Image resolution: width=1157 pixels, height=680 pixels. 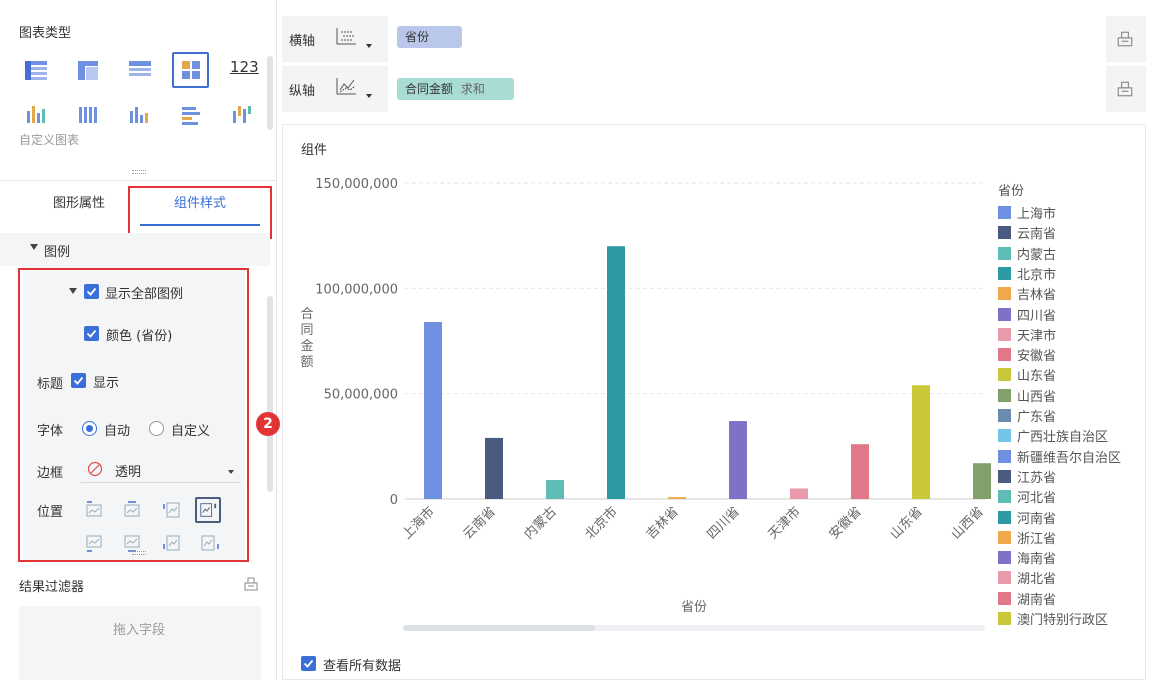 I want to click on x-tick-label: 天津市, so click(x=784, y=523).